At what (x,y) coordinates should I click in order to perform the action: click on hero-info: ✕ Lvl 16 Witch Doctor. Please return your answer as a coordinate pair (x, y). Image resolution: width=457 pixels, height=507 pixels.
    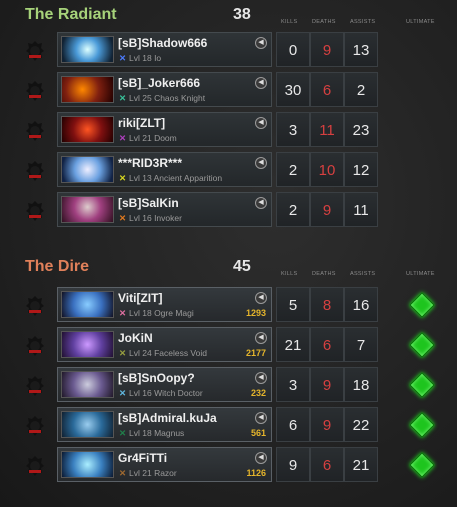
    Looking at the image, I should click on (160, 393).